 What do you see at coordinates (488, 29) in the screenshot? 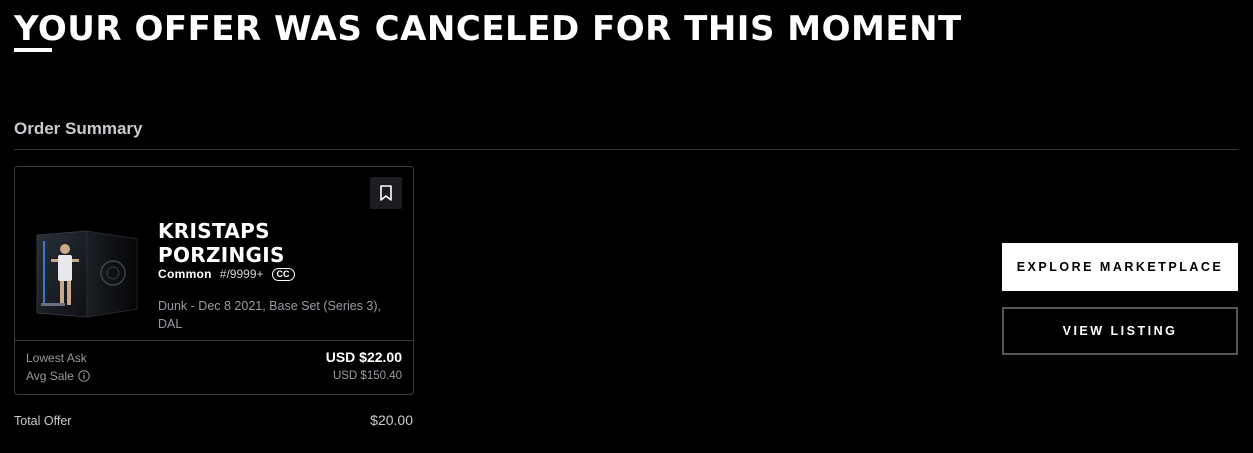
I see `page-title: YOUR OFFER WAS CANCELED FOR THIS MOMENT` at bounding box center [488, 29].